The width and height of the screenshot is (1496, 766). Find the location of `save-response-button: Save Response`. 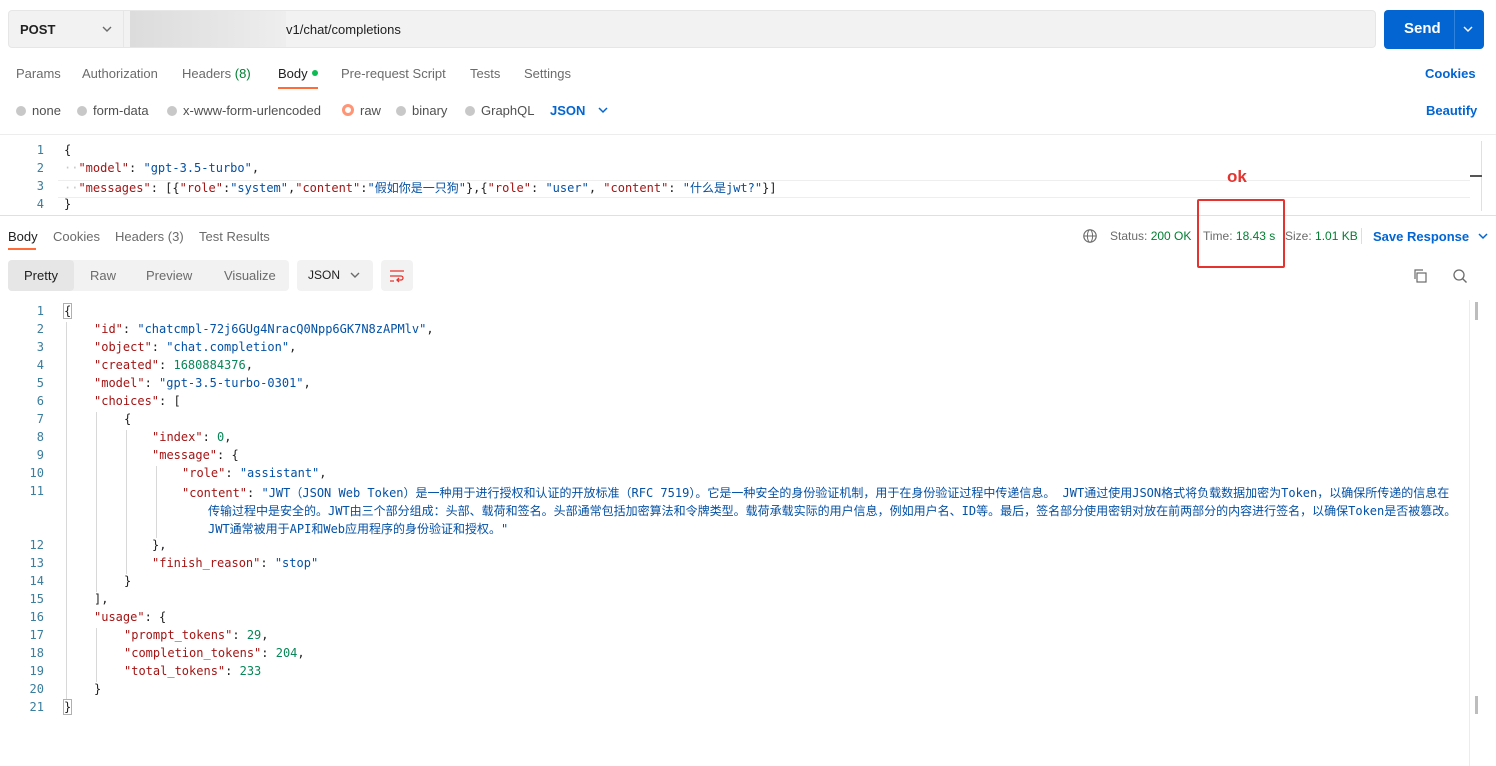

save-response-button: Save Response is located at coordinates (1431, 236).